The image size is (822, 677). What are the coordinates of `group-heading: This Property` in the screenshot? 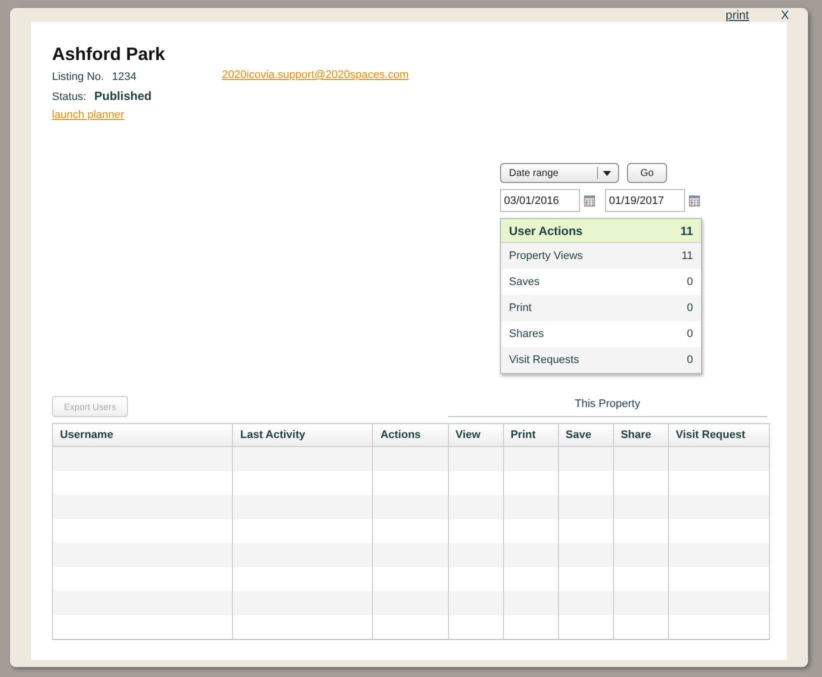 It's located at (607, 405).